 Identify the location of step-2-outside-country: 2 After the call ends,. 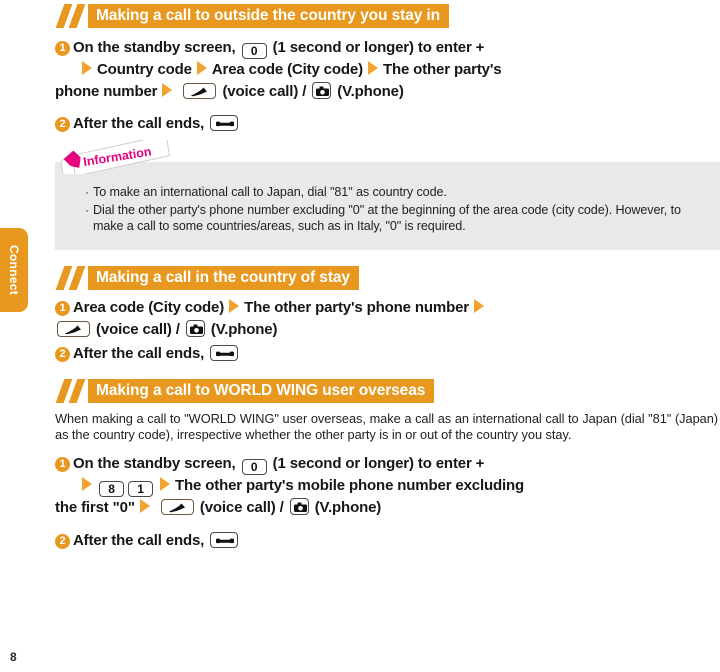
(387, 124).